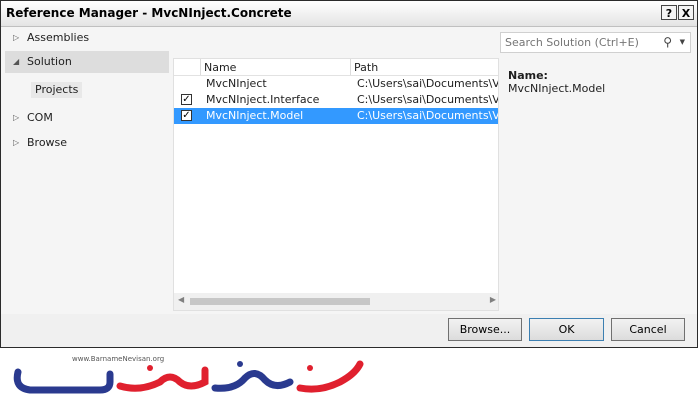  Describe the element at coordinates (40, 117) in the screenshot. I see `nav-item-label: COM` at that location.